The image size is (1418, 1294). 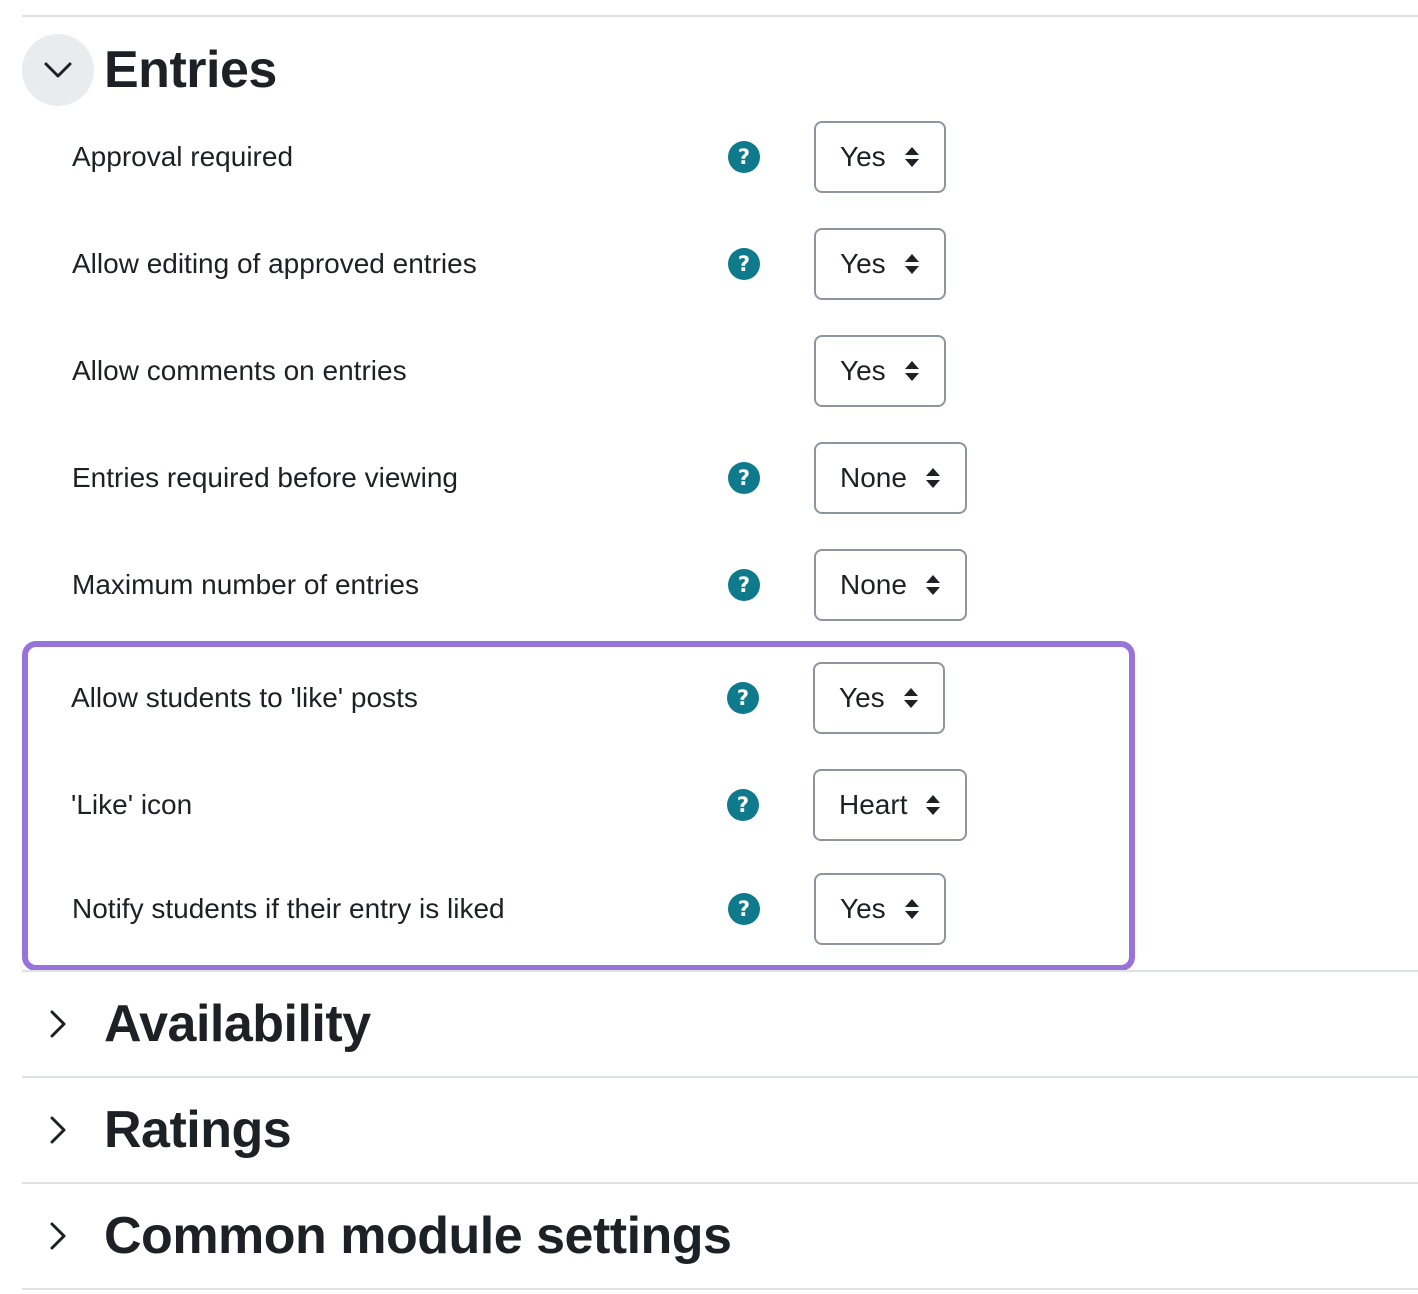 I want to click on approval-required-select: Yes, so click(x=880, y=157).